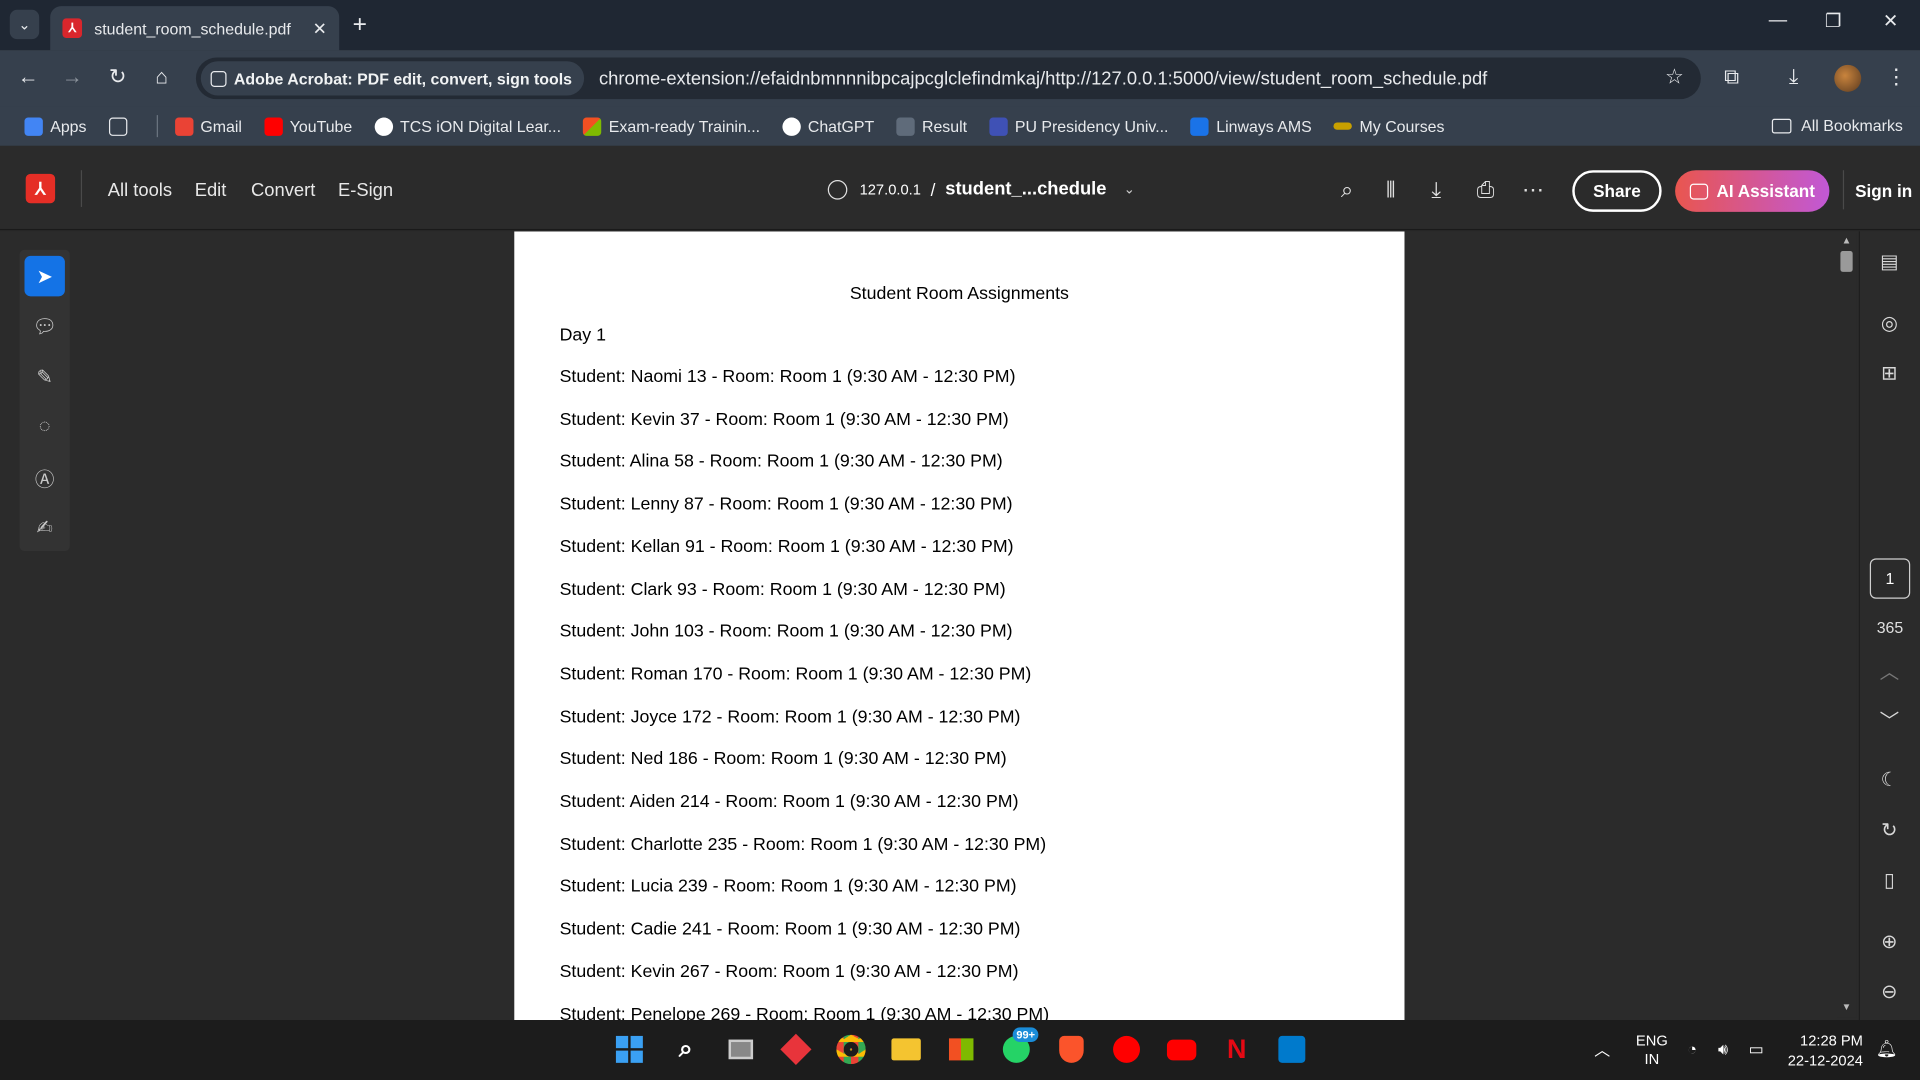 Image resolution: width=1920 pixels, height=1080 pixels. Describe the element at coordinates (40, 188) in the screenshot. I see `acrobat-logo-icon: ⅄` at that location.